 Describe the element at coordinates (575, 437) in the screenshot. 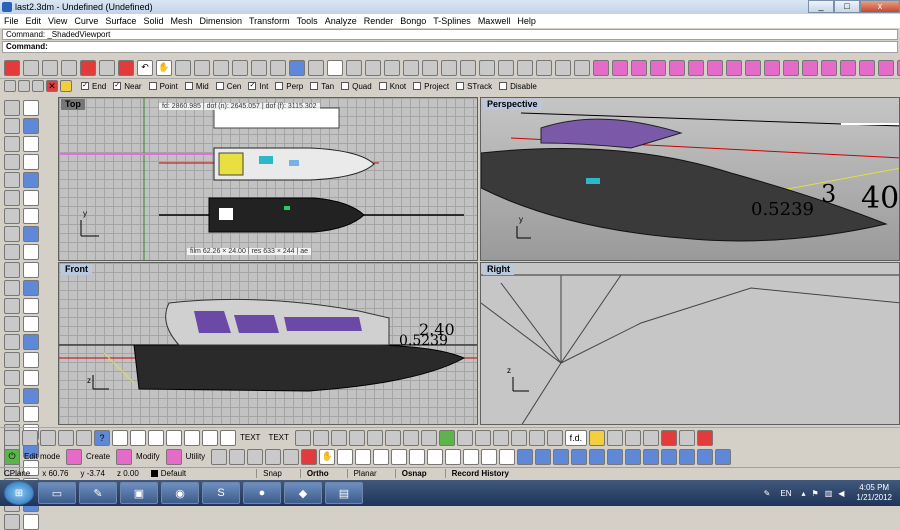

I see `focal-distance-icon: f.d.` at that location.